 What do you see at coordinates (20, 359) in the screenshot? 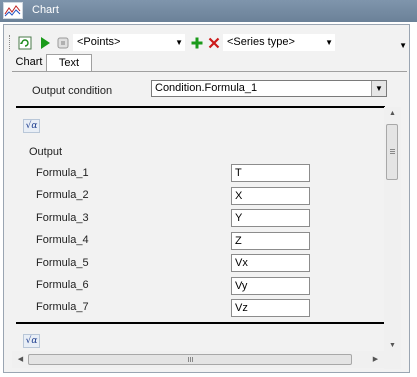
I see `scroll-left-icon: ◀` at bounding box center [20, 359].